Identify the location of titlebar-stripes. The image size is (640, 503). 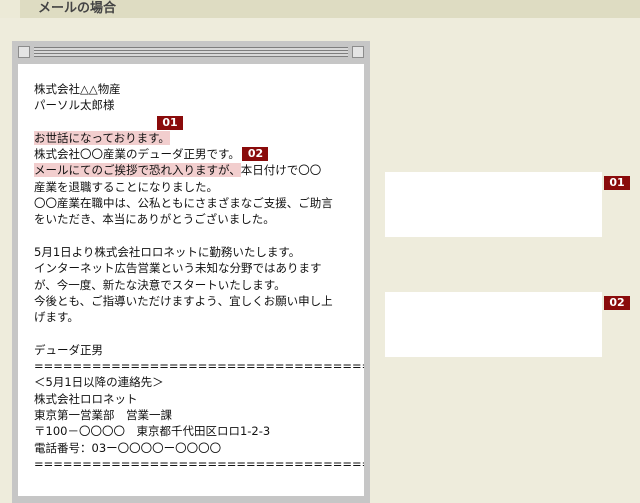
(191, 52).